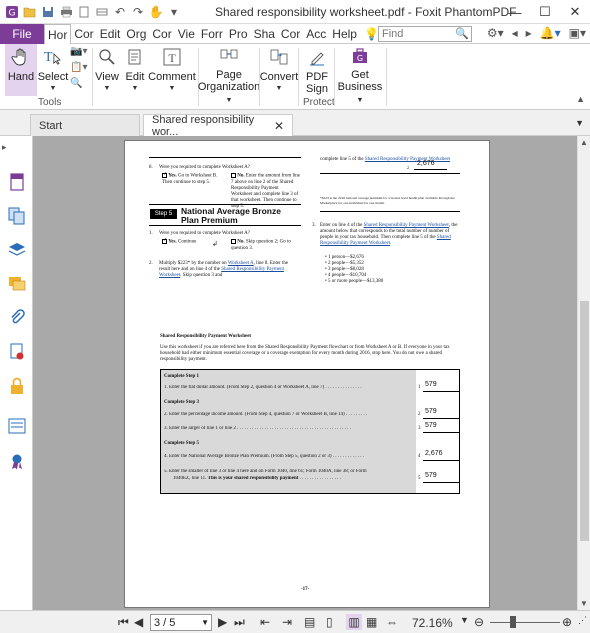  Describe the element at coordinates (479, 622) in the screenshot. I see `zoom-out-icon: ⊖` at that location.